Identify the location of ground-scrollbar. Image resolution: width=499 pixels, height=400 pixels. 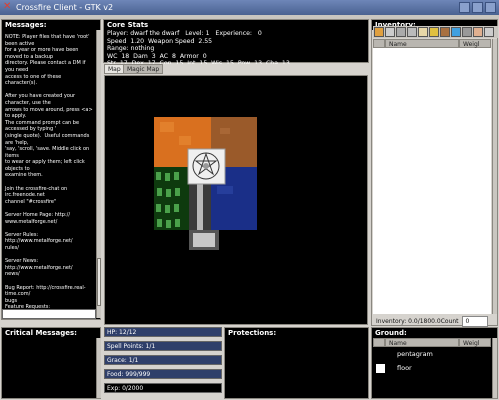
(494, 368).